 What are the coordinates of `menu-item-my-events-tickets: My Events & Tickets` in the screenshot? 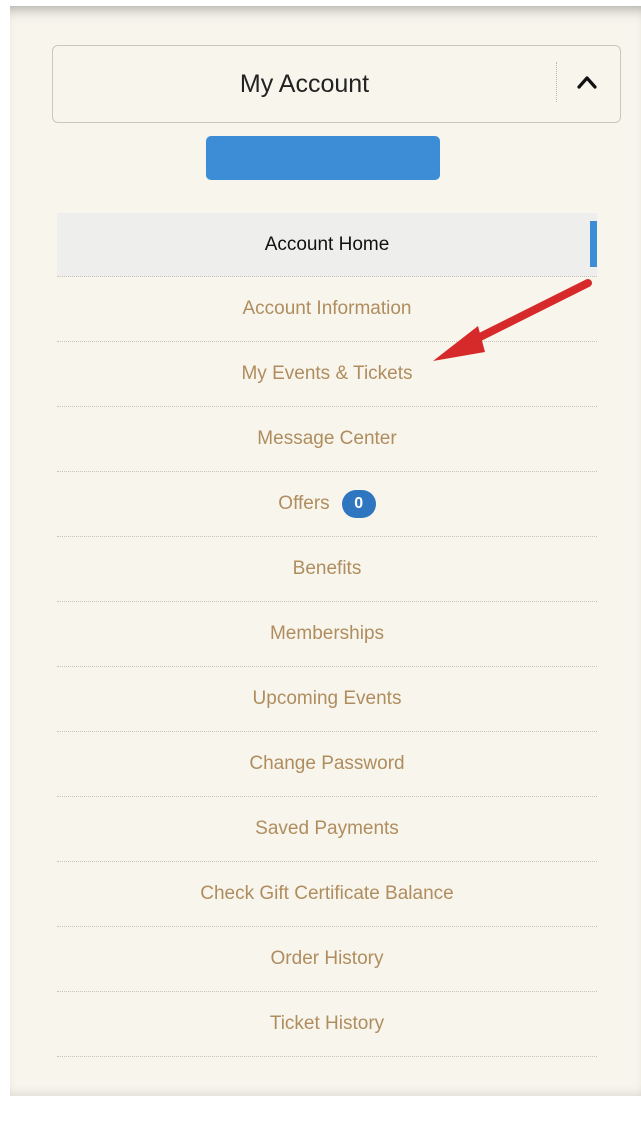 It's located at (327, 374).